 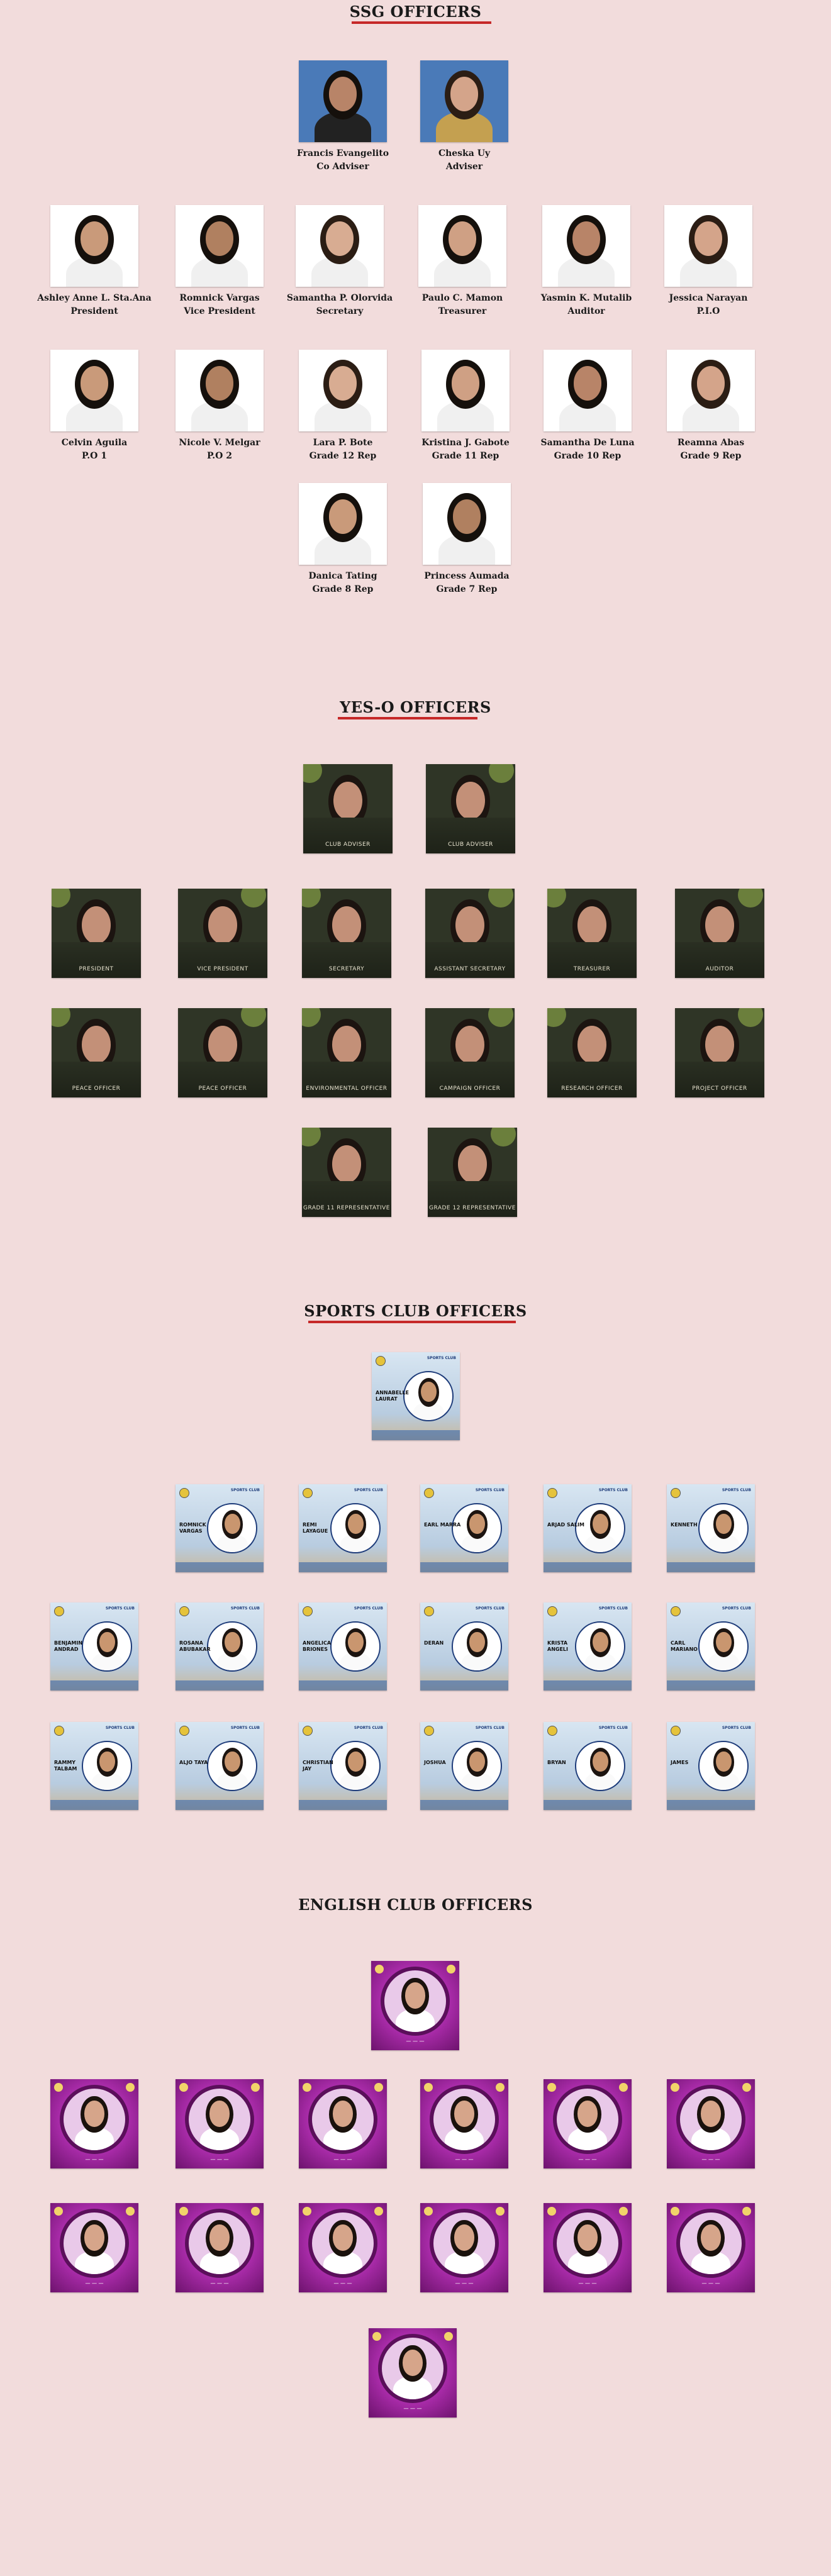 I want to click on english-section-title: ENGLISH CLUB OFFICERS, so click(x=415, y=1905).